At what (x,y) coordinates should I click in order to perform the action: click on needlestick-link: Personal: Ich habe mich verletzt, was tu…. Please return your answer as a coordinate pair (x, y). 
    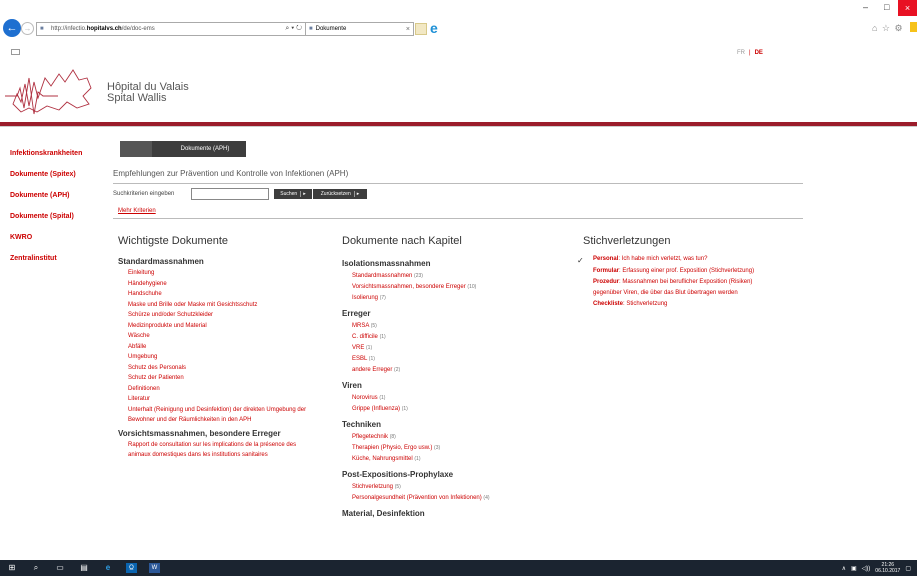
    Looking at the image, I should click on (683, 259).